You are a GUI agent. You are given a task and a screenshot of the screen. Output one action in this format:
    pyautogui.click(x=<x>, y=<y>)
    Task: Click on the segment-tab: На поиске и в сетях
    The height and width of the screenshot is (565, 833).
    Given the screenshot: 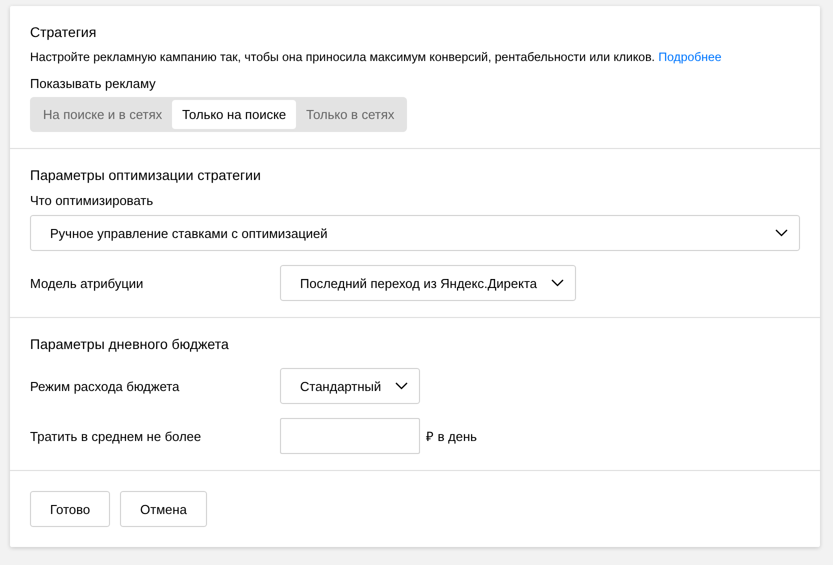 What is the action you would take?
    pyautogui.click(x=102, y=114)
    